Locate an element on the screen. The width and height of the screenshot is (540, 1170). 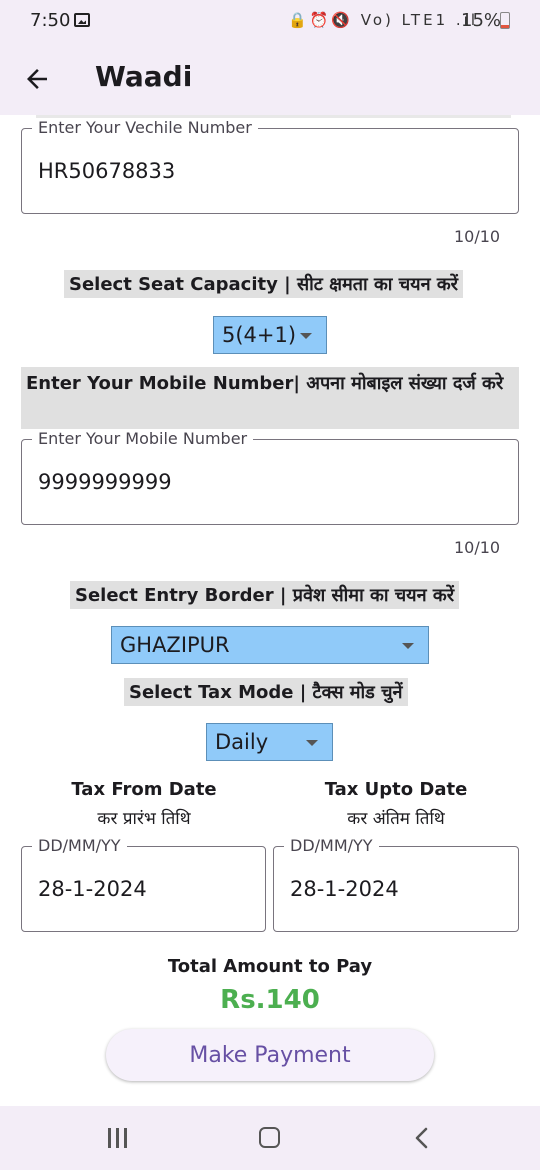
status-bar: 7:50 🔒⏰🔇 Vo) LTE1 .ıl 15% is located at coordinates (270, 21).